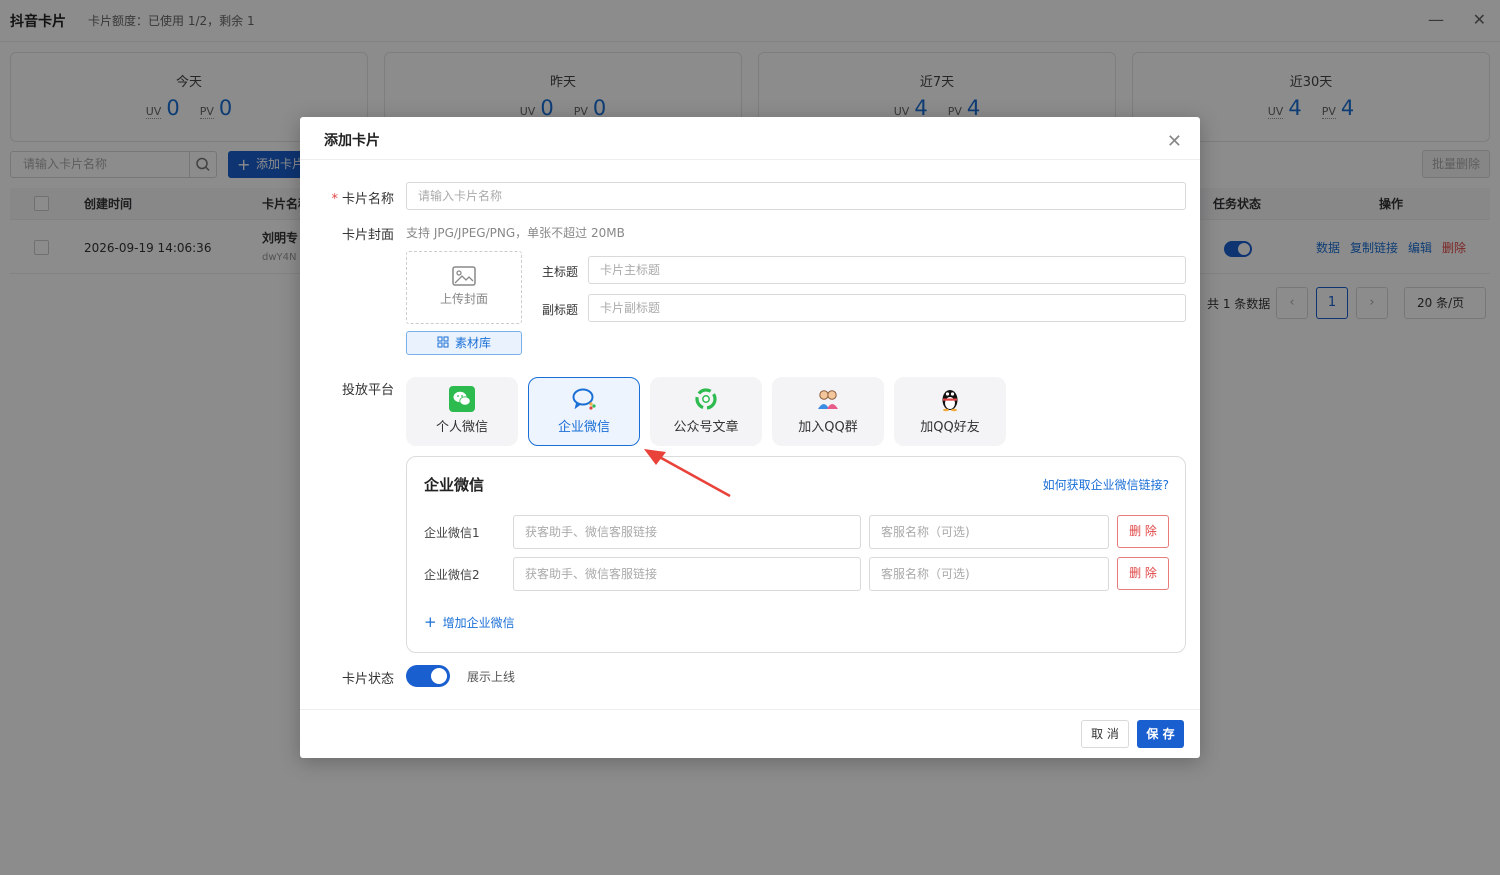 Image resolution: width=1500 pixels, height=875 pixels. What do you see at coordinates (750, 138) in the screenshot?
I see `dialog-header: 添加卡片 ✕` at bounding box center [750, 138].